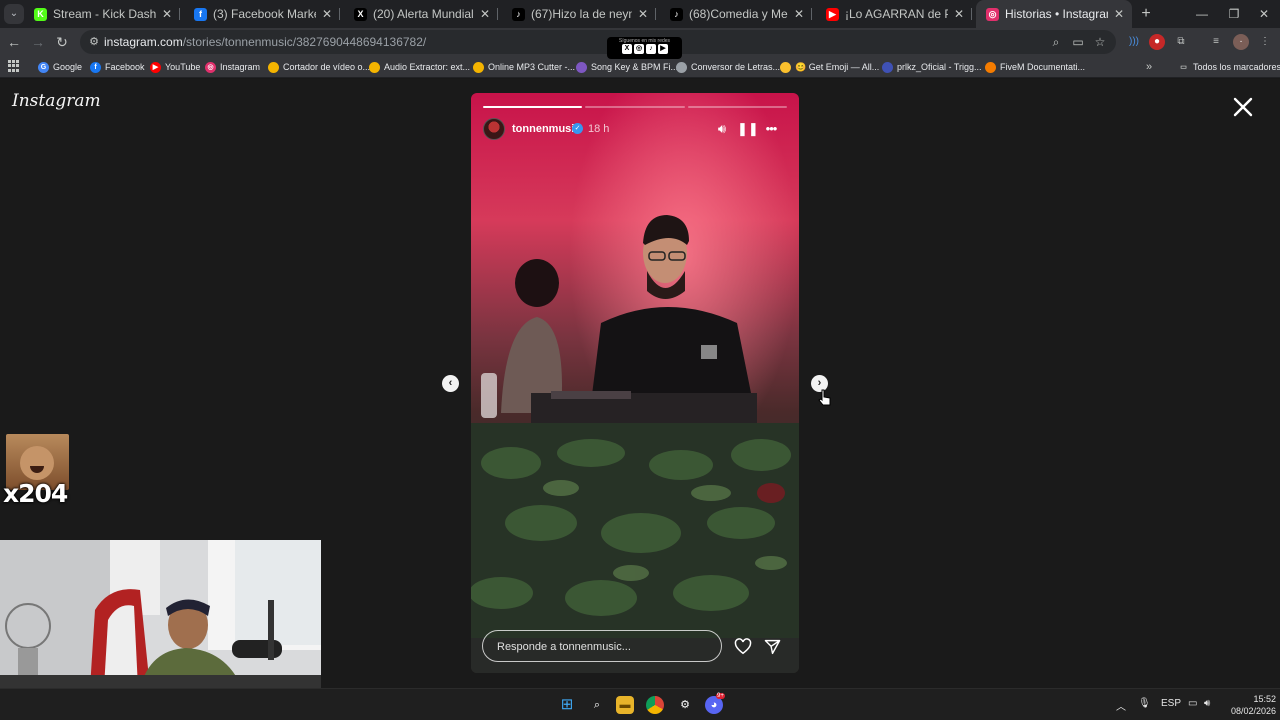  I want to click on story-avatar, so click(494, 129).